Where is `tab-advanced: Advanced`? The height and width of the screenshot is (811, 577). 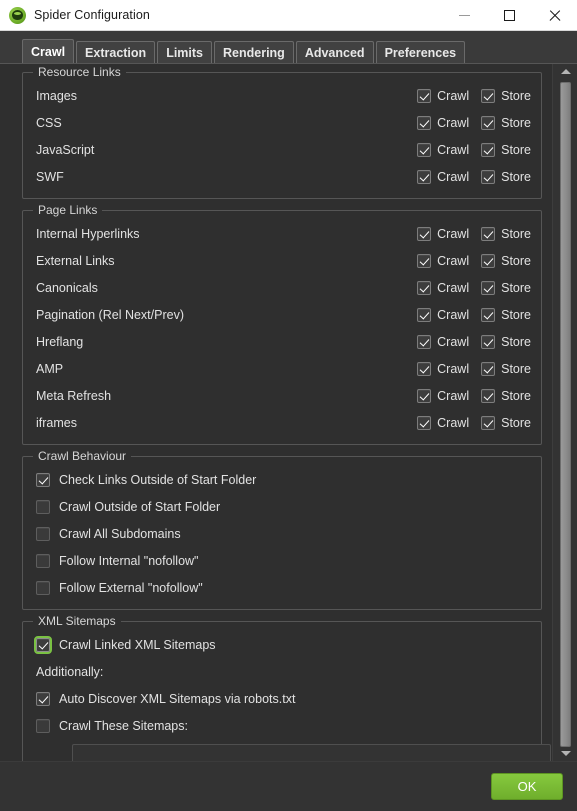
tab-advanced: Advanced is located at coordinates (334, 52).